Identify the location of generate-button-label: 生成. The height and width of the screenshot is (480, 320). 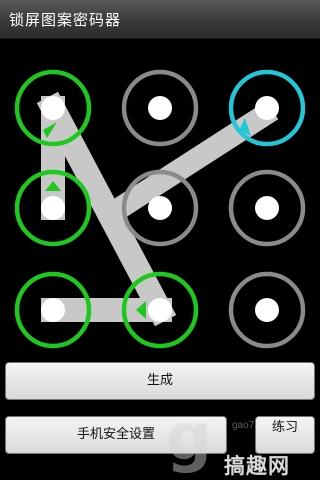
(159, 380).